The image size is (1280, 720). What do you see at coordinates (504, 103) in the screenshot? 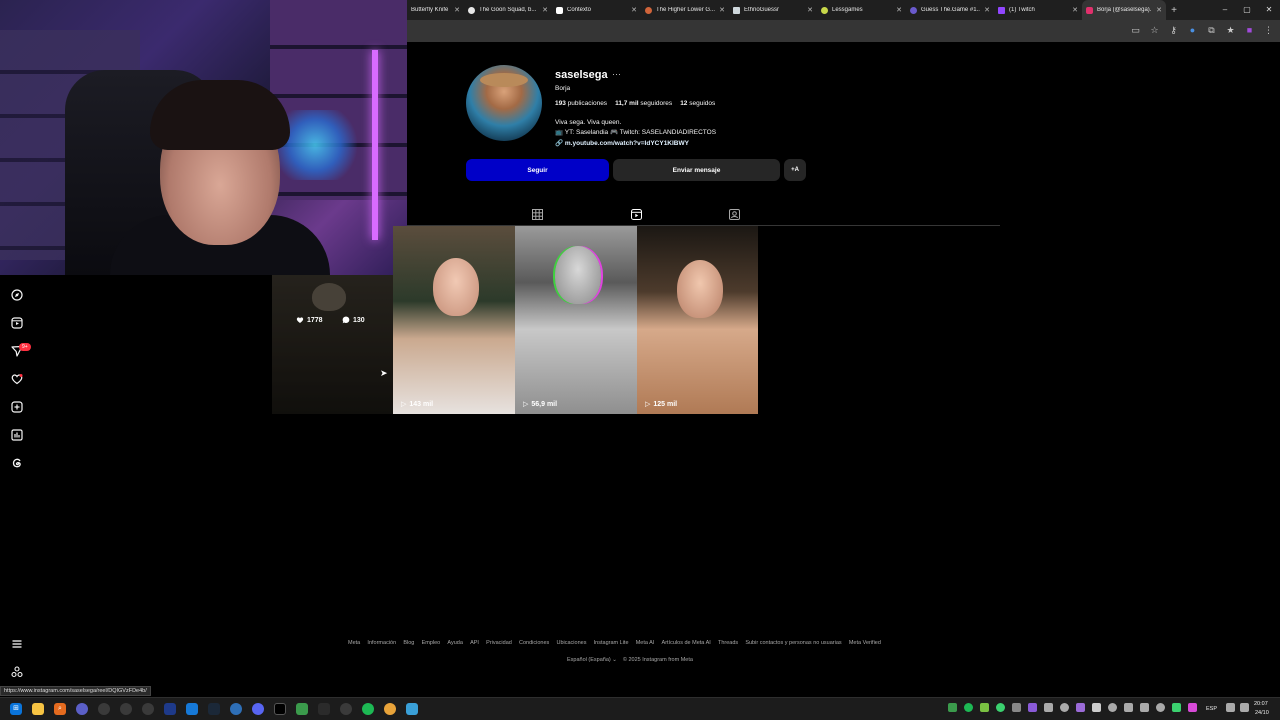
I see `profile-avatar` at bounding box center [504, 103].